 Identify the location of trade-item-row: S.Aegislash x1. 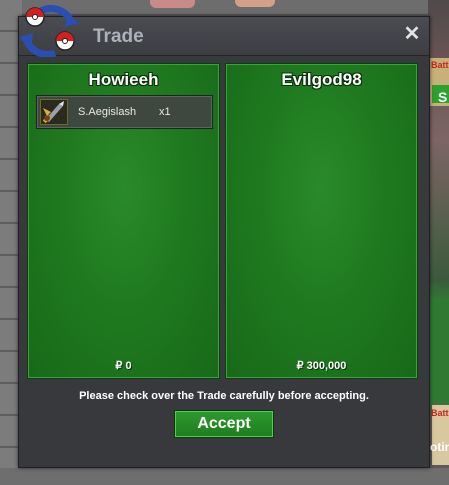
(124, 112).